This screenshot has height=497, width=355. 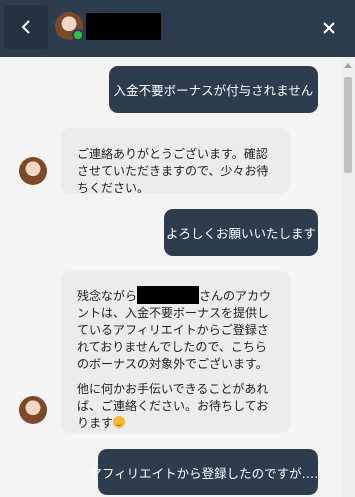 What do you see at coordinates (107, 296) in the screenshot?
I see `message-text: 残念ながら` at bounding box center [107, 296].